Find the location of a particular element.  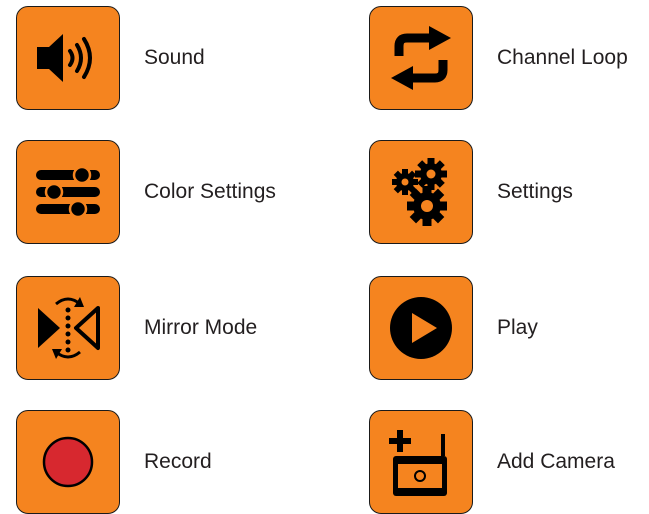

mirror-mode-tile is located at coordinates (68, 328).